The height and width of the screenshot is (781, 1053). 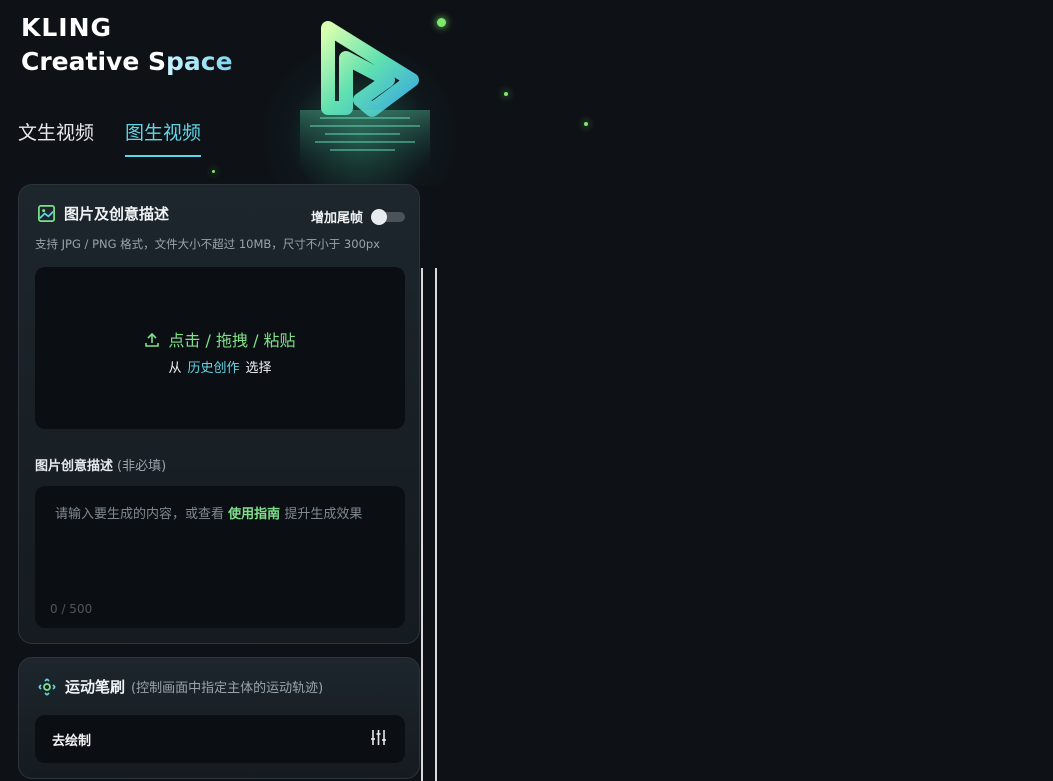 I want to click on usage-guide-link: 使用指南, so click(x=254, y=514).